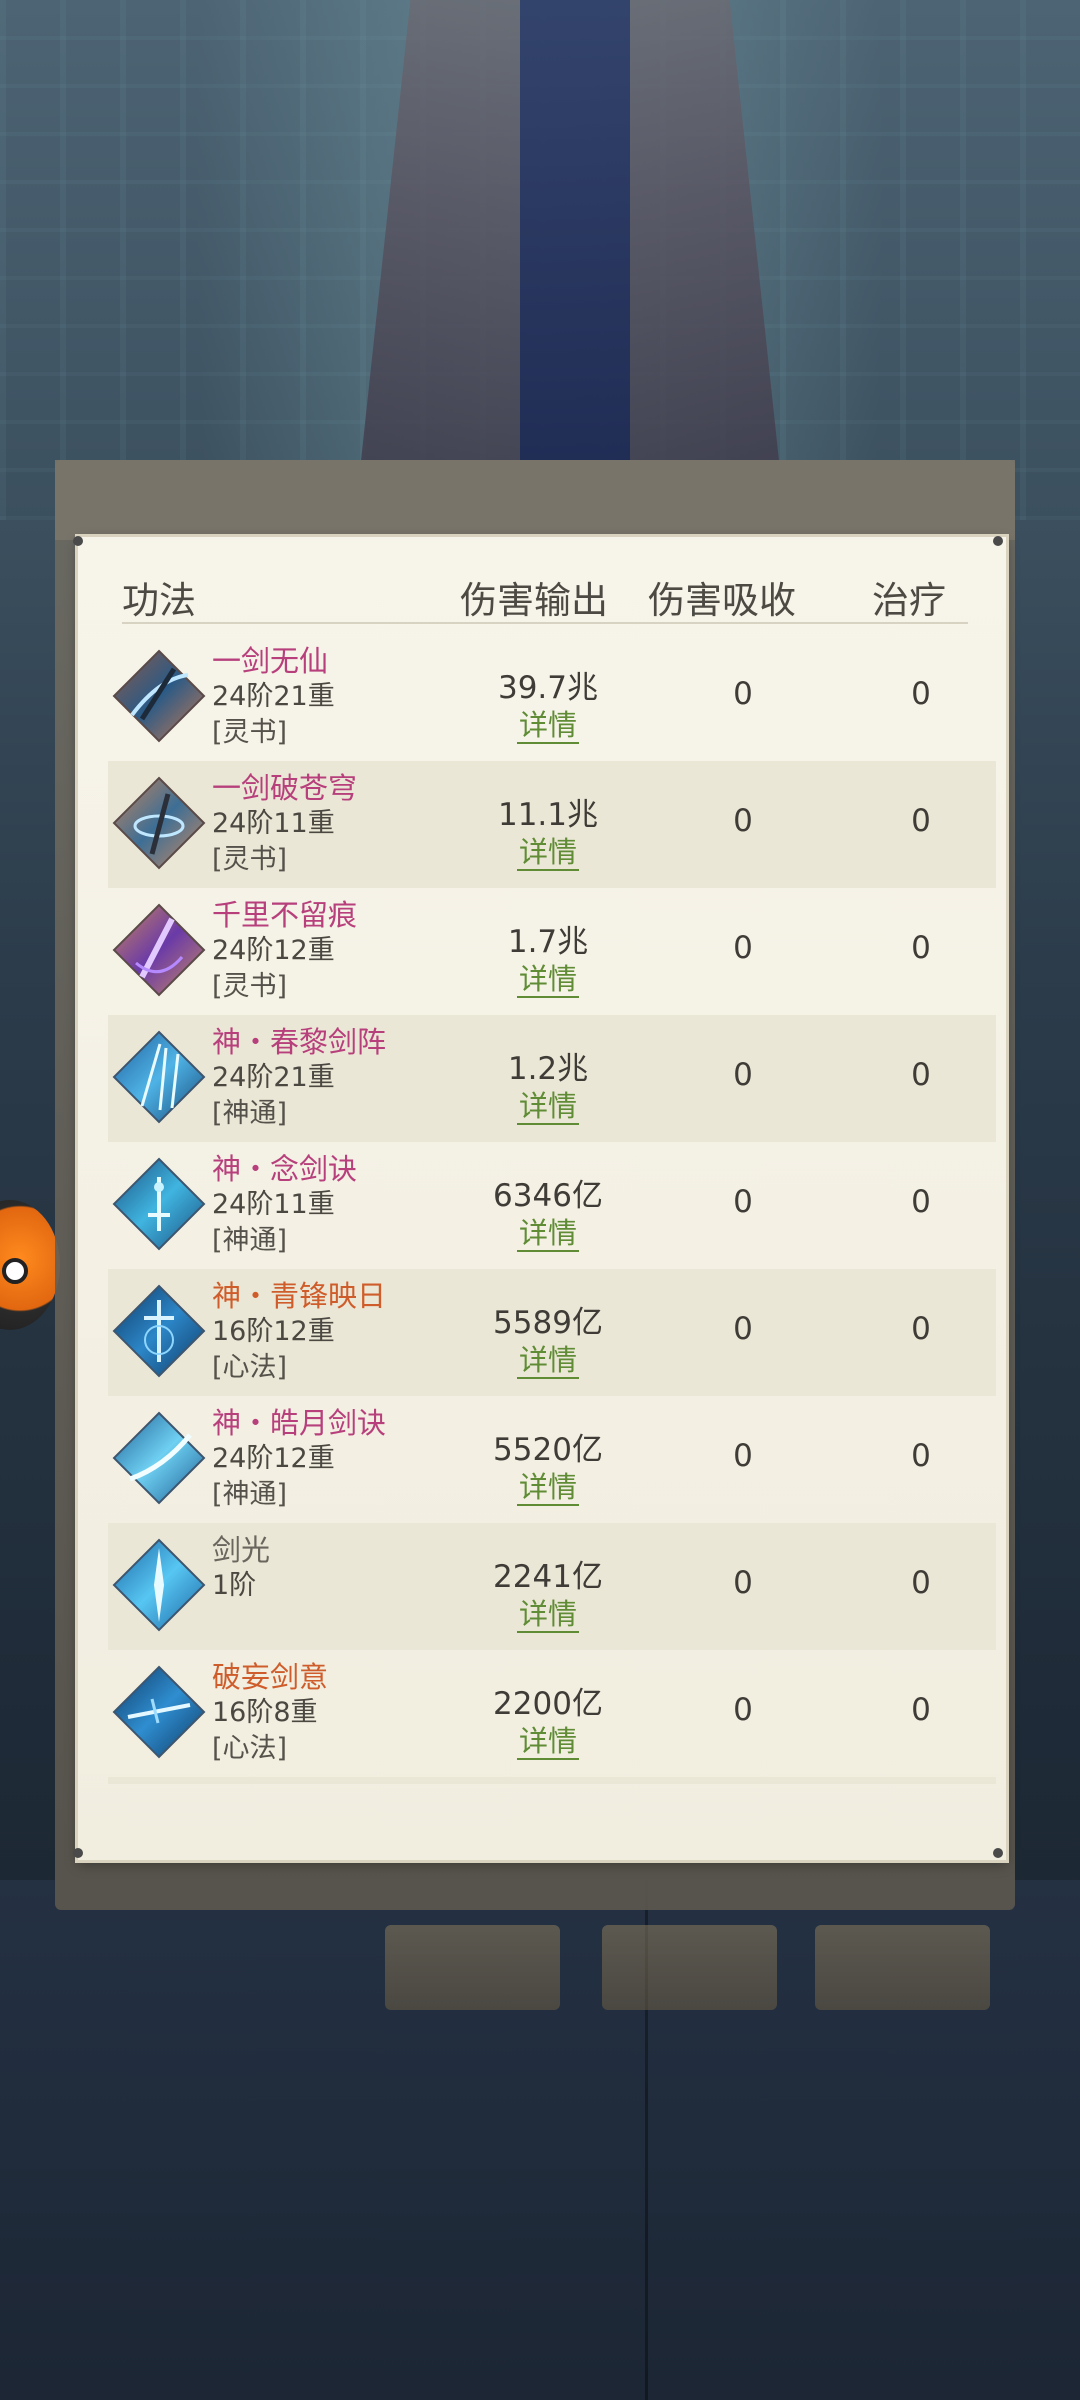 Image resolution: width=1080 pixels, height=2400 pixels. What do you see at coordinates (159, 600) in the screenshot?
I see `header-skill: 功法` at bounding box center [159, 600].